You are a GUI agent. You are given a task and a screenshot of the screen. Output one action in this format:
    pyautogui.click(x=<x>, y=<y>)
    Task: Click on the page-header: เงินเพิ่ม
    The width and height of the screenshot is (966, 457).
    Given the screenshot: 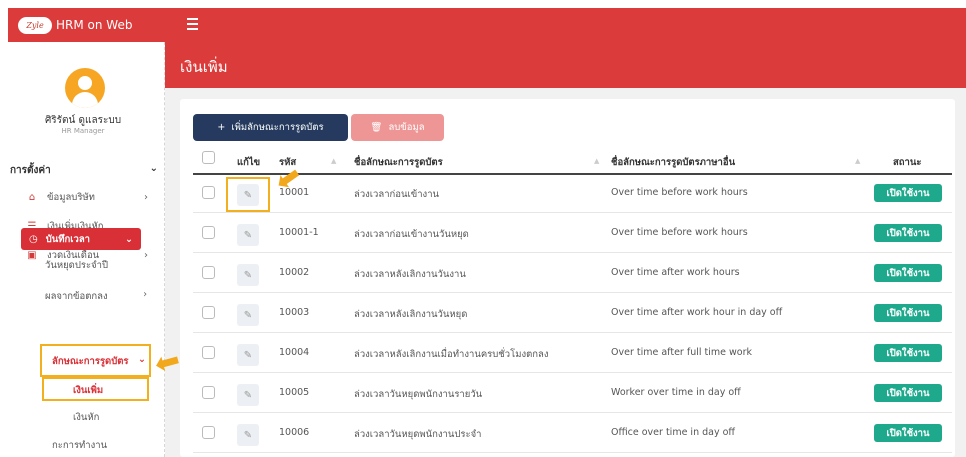 What is the action you would take?
    pyautogui.click(x=565, y=65)
    